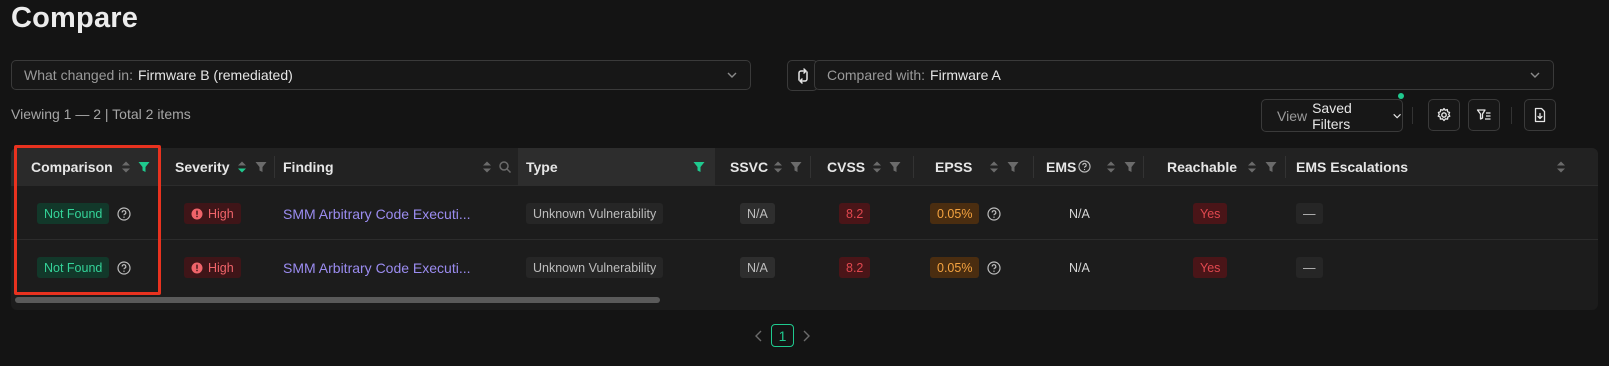 The height and width of the screenshot is (366, 1609). What do you see at coordinates (1292, 115) in the screenshot?
I see `view-label: View` at bounding box center [1292, 115].